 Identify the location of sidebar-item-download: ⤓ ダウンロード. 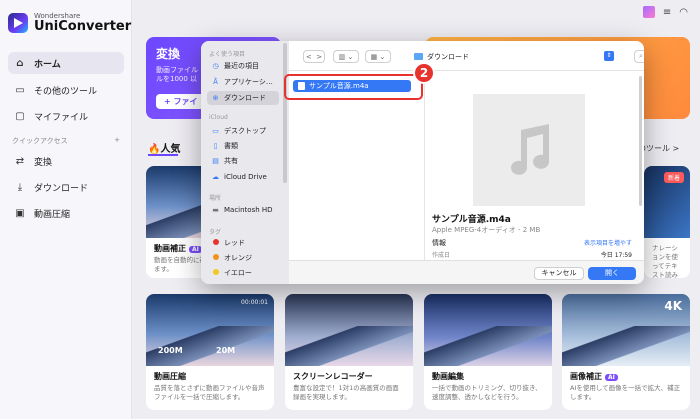
(66, 187).